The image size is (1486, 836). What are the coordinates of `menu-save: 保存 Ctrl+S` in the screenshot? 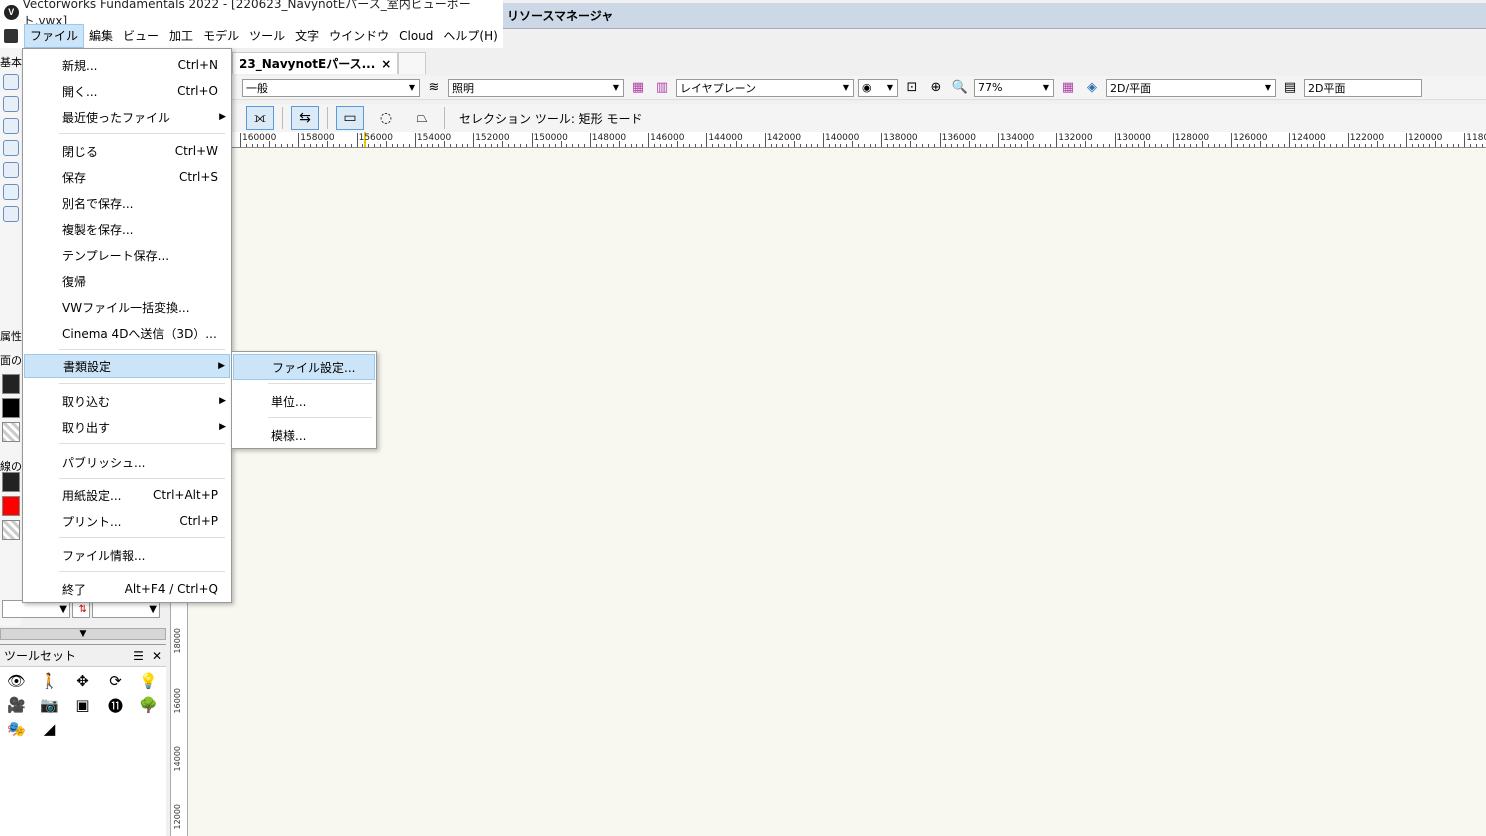 It's located at (127, 177).